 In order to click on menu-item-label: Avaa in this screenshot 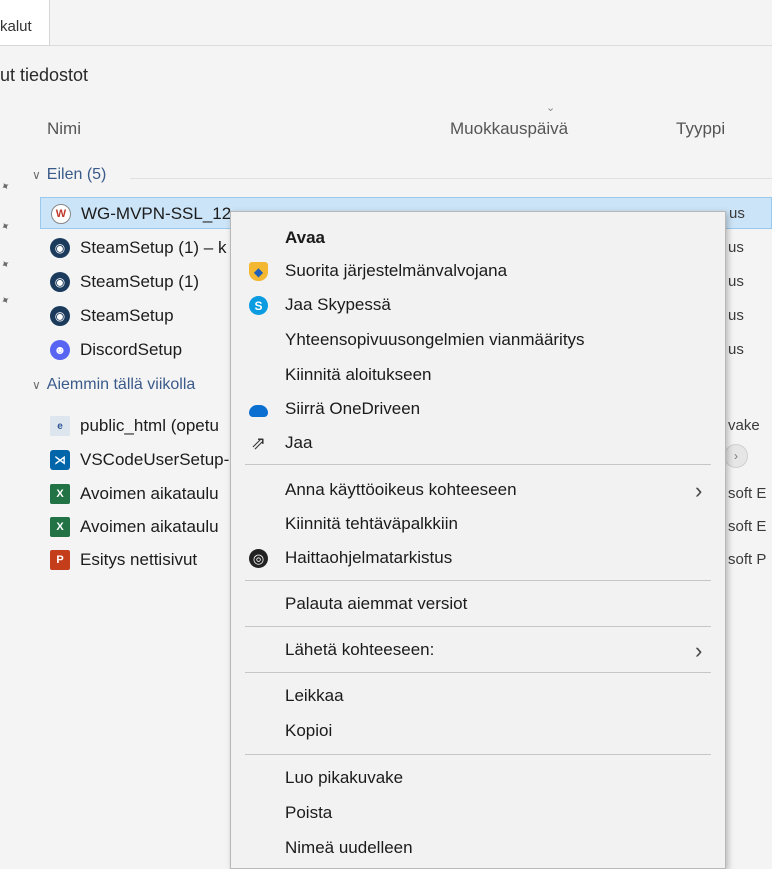, I will do `click(305, 237)`.